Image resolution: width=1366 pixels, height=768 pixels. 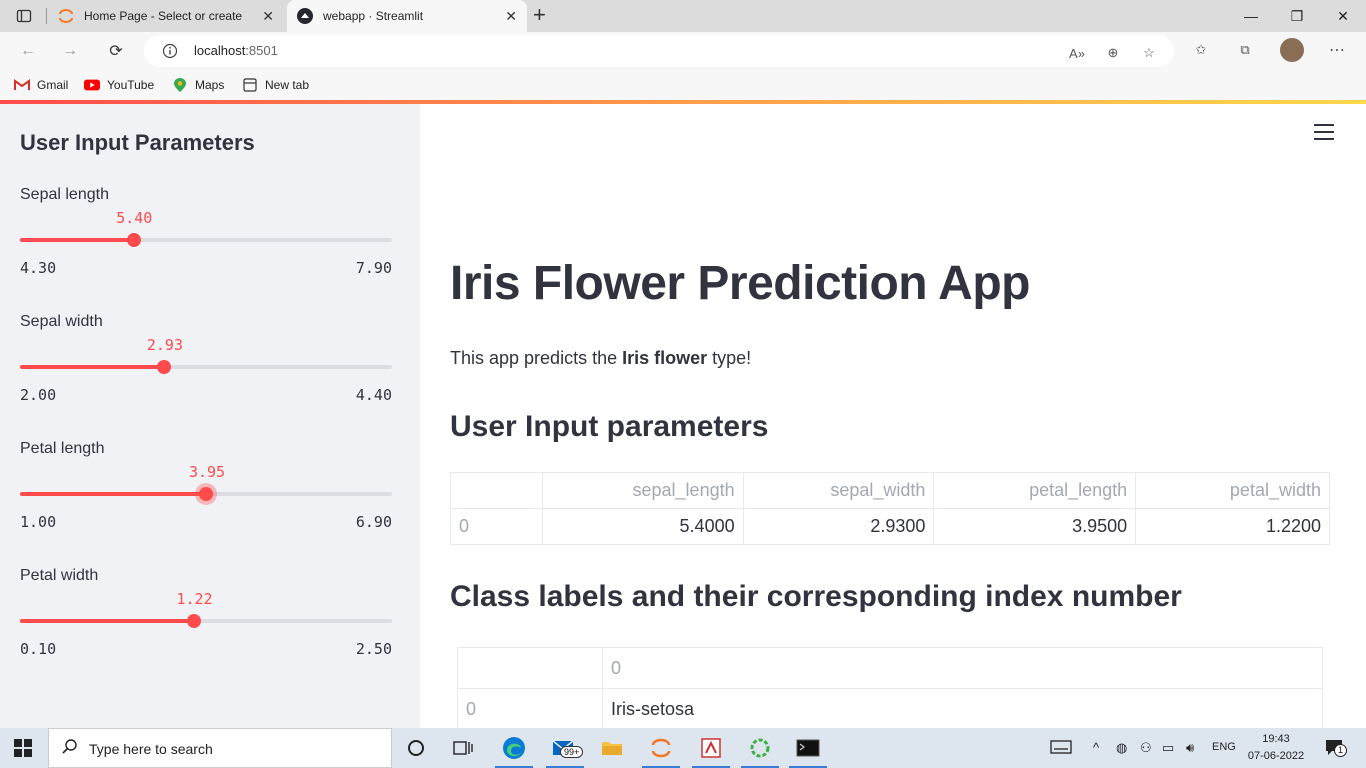 What do you see at coordinates (1251, 16) in the screenshot?
I see `minimize-icon: —` at bounding box center [1251, 16].